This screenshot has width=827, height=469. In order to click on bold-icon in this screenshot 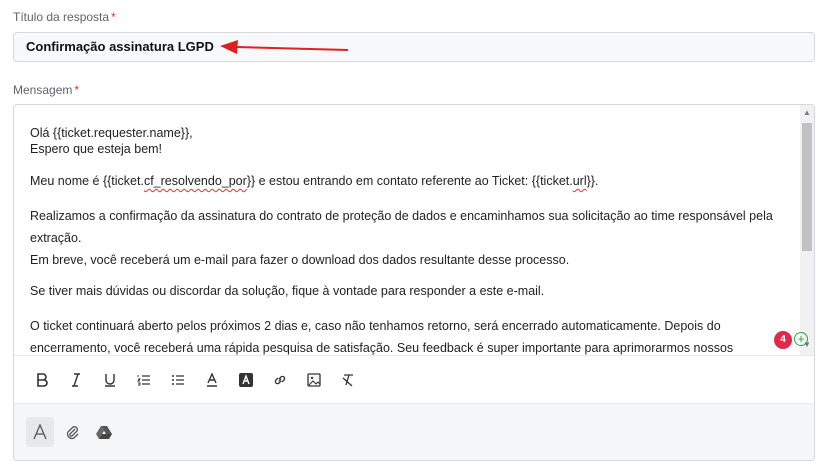, I will do `click(42, 380)`.